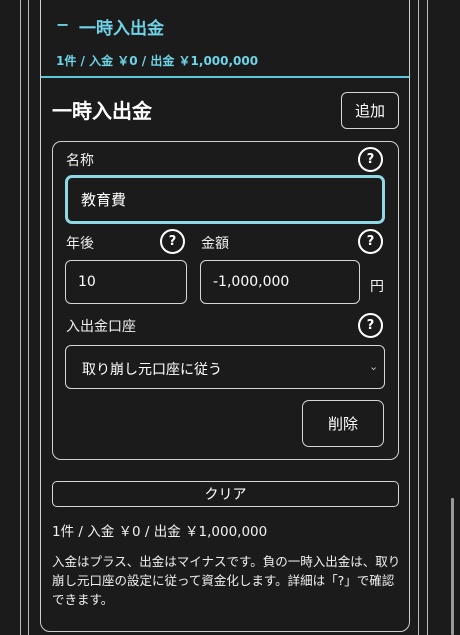 This screenshot has height=635, width=460. I want to click on amount-label: 金額, so click(215, 244).